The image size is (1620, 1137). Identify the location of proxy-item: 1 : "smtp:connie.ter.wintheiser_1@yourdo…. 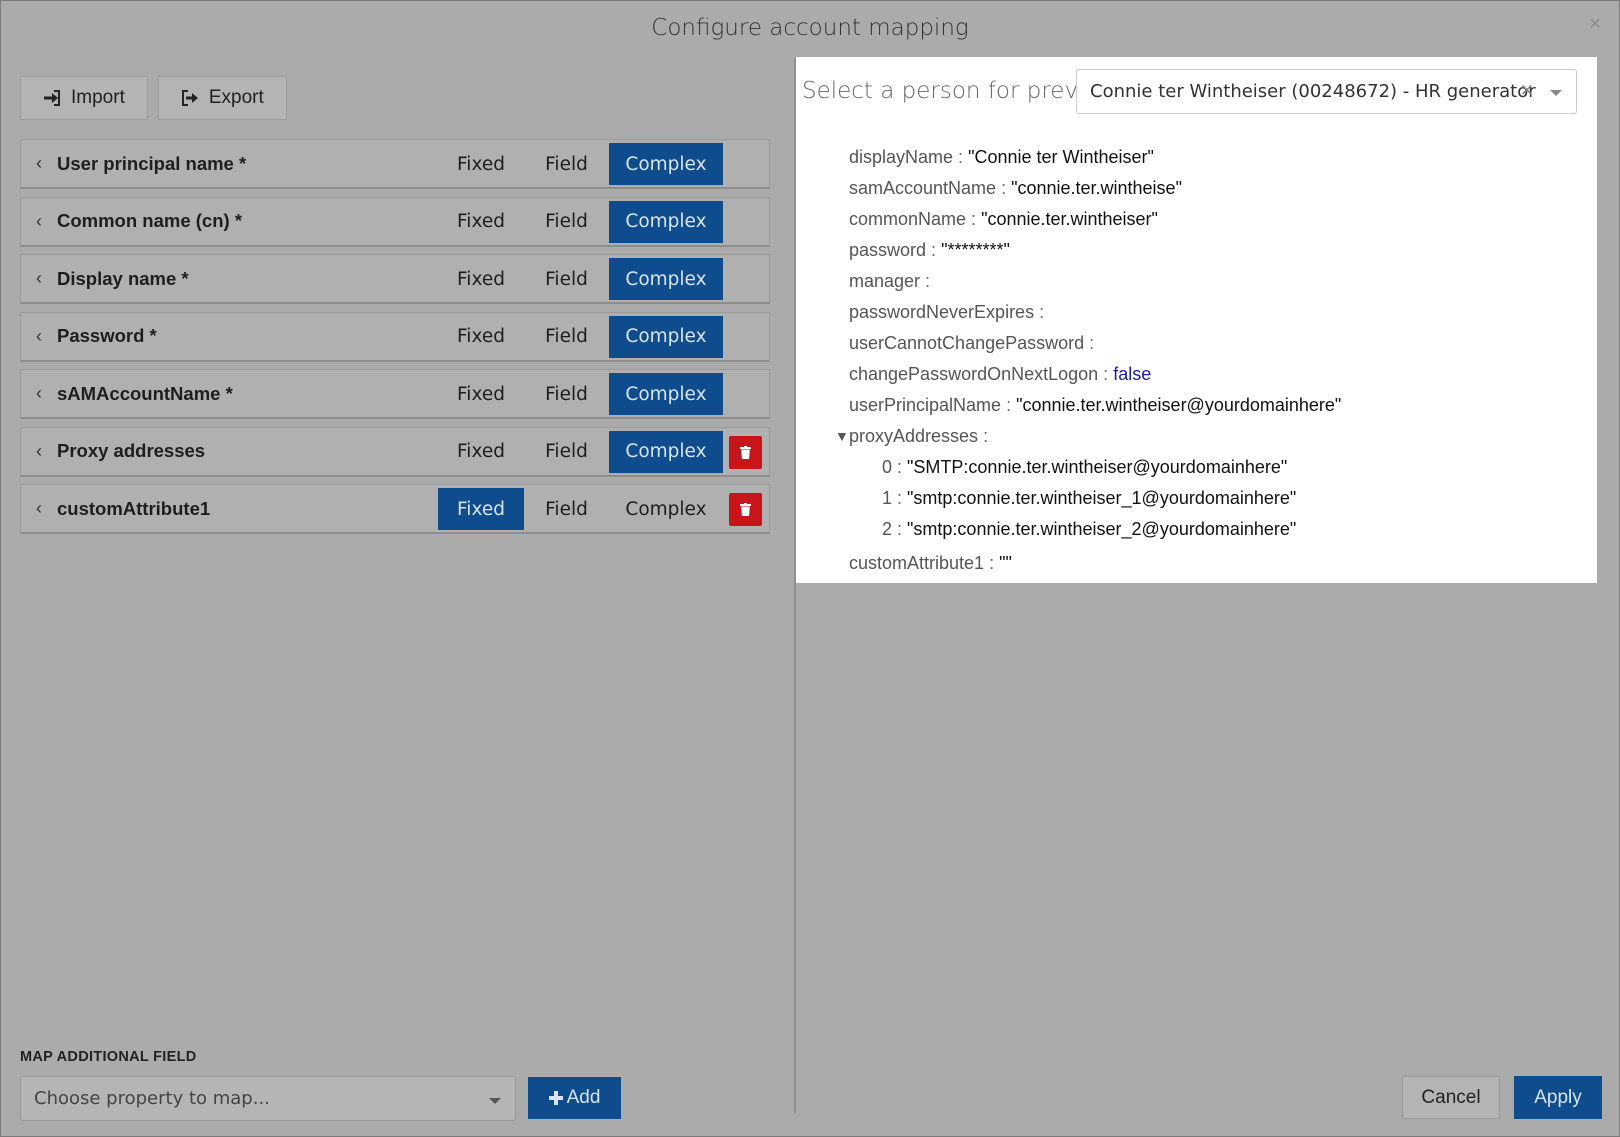
(1089, 498).